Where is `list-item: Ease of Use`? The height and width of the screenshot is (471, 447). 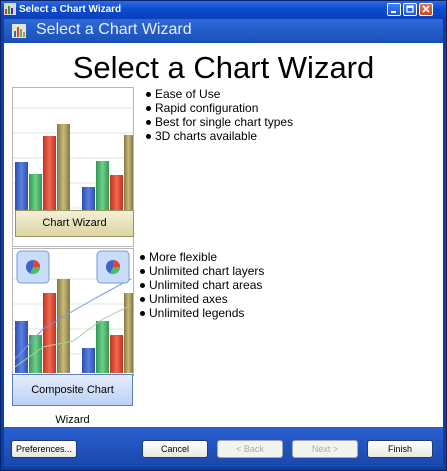
list-item: Ease of Use is located at coordinates (218, 94).